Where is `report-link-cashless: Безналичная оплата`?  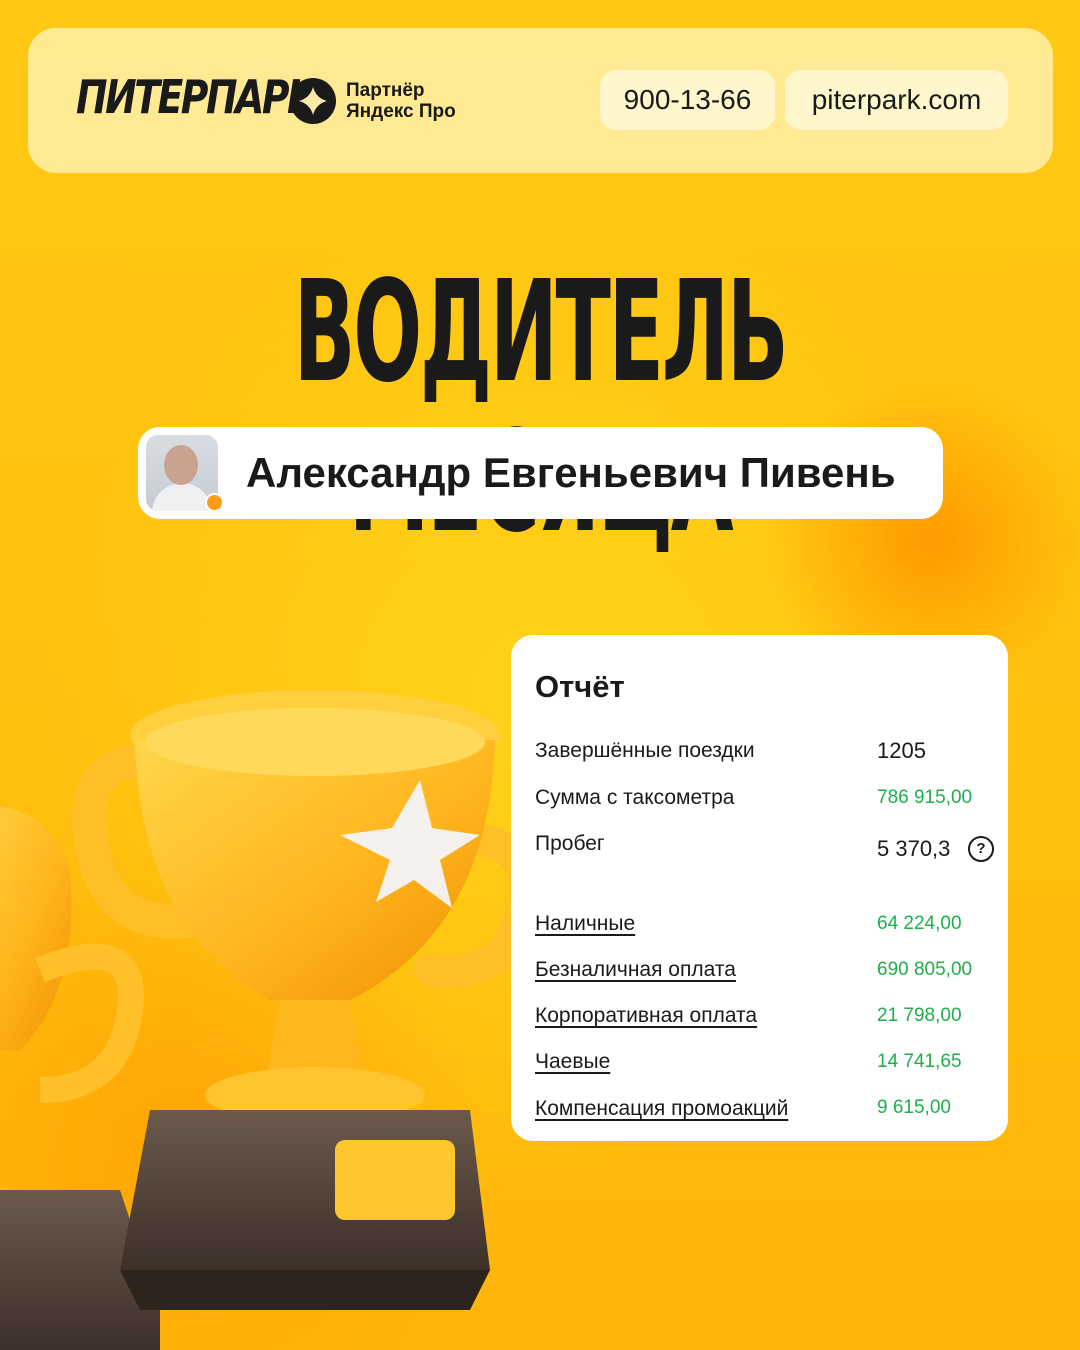
report-link-cashless: Безналичная оплата is located at coordinates (635, 970).